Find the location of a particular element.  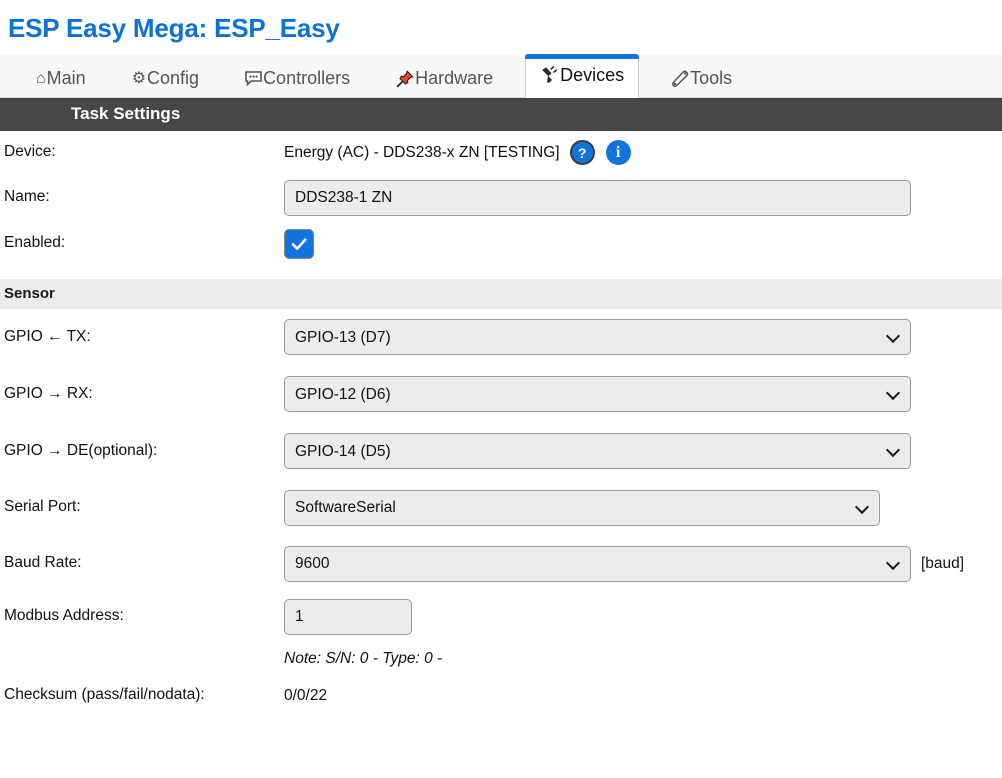

device-value-cell: Energy (AC) - DDS238-x ZN [TESTING] ? i is located at coordinates (643, 152).